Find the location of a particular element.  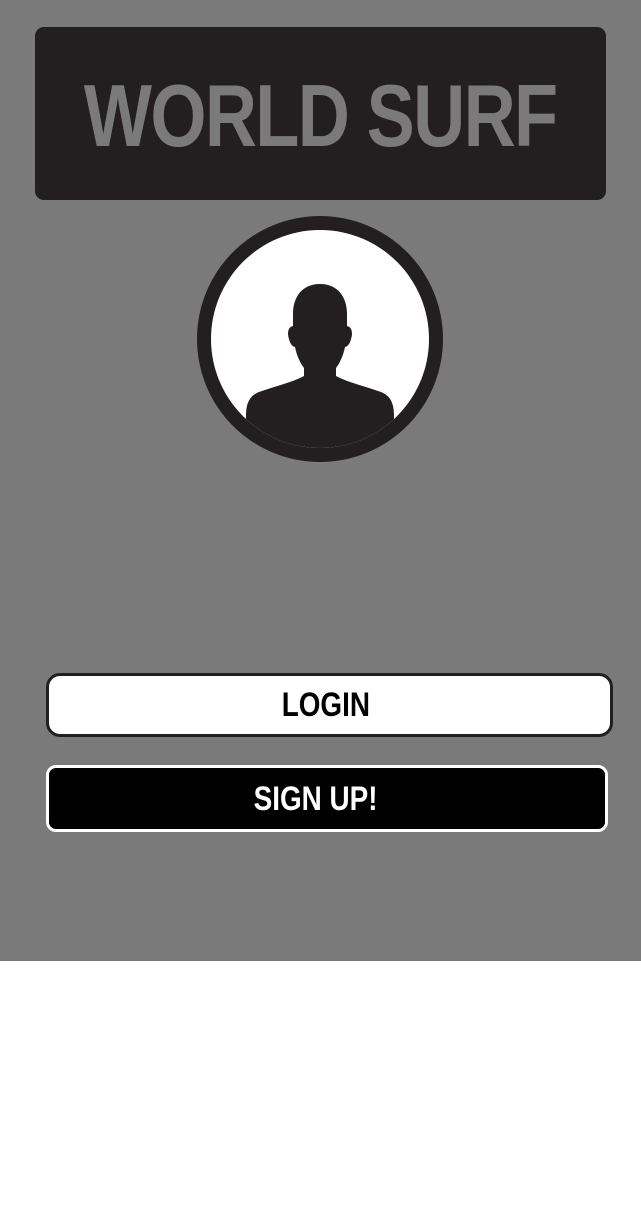

login-button-label: LOGIN is located at coordinates (325, 705).